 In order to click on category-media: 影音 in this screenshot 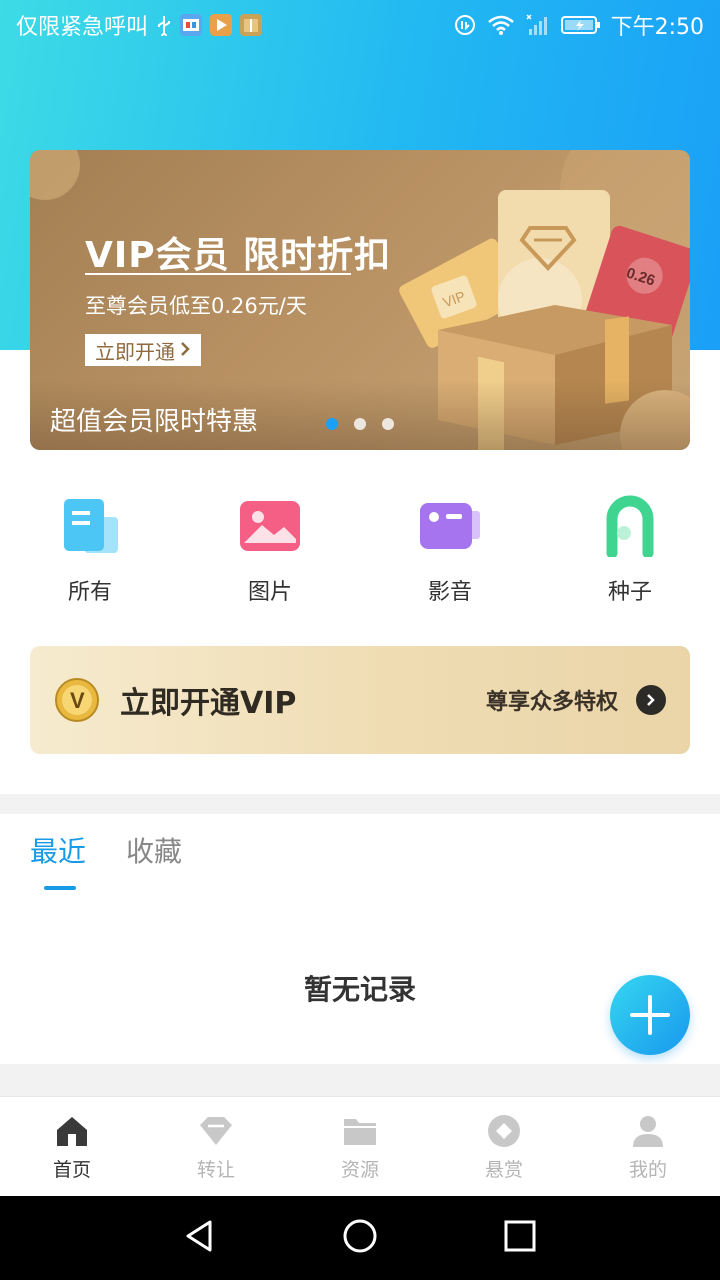, I will do `click(450, 548)`.